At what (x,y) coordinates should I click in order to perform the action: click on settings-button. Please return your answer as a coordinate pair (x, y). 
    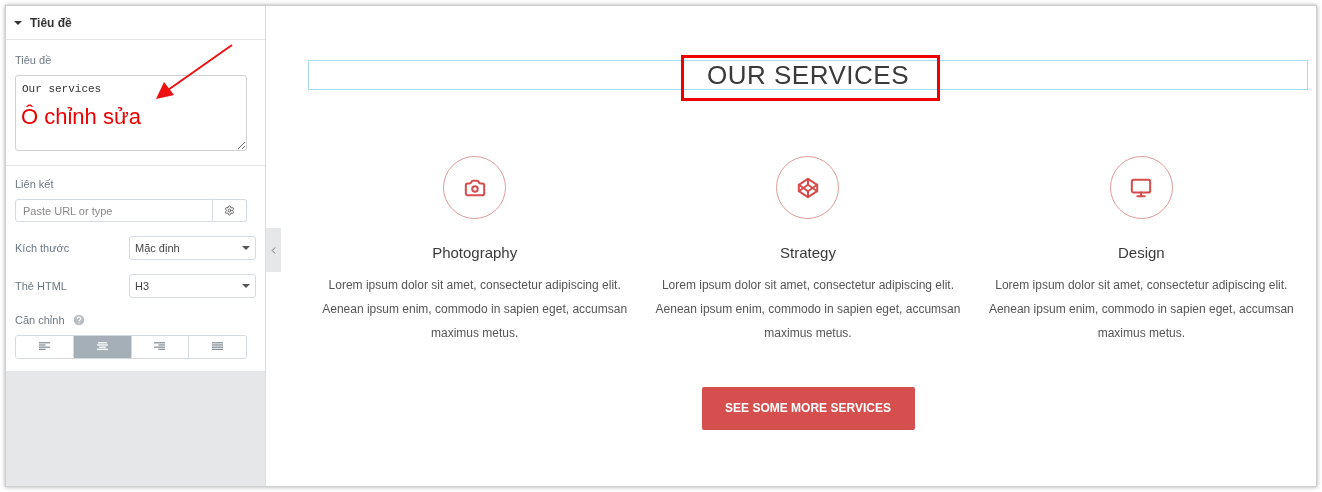
    Looking at the image, I should click on (230, 210).